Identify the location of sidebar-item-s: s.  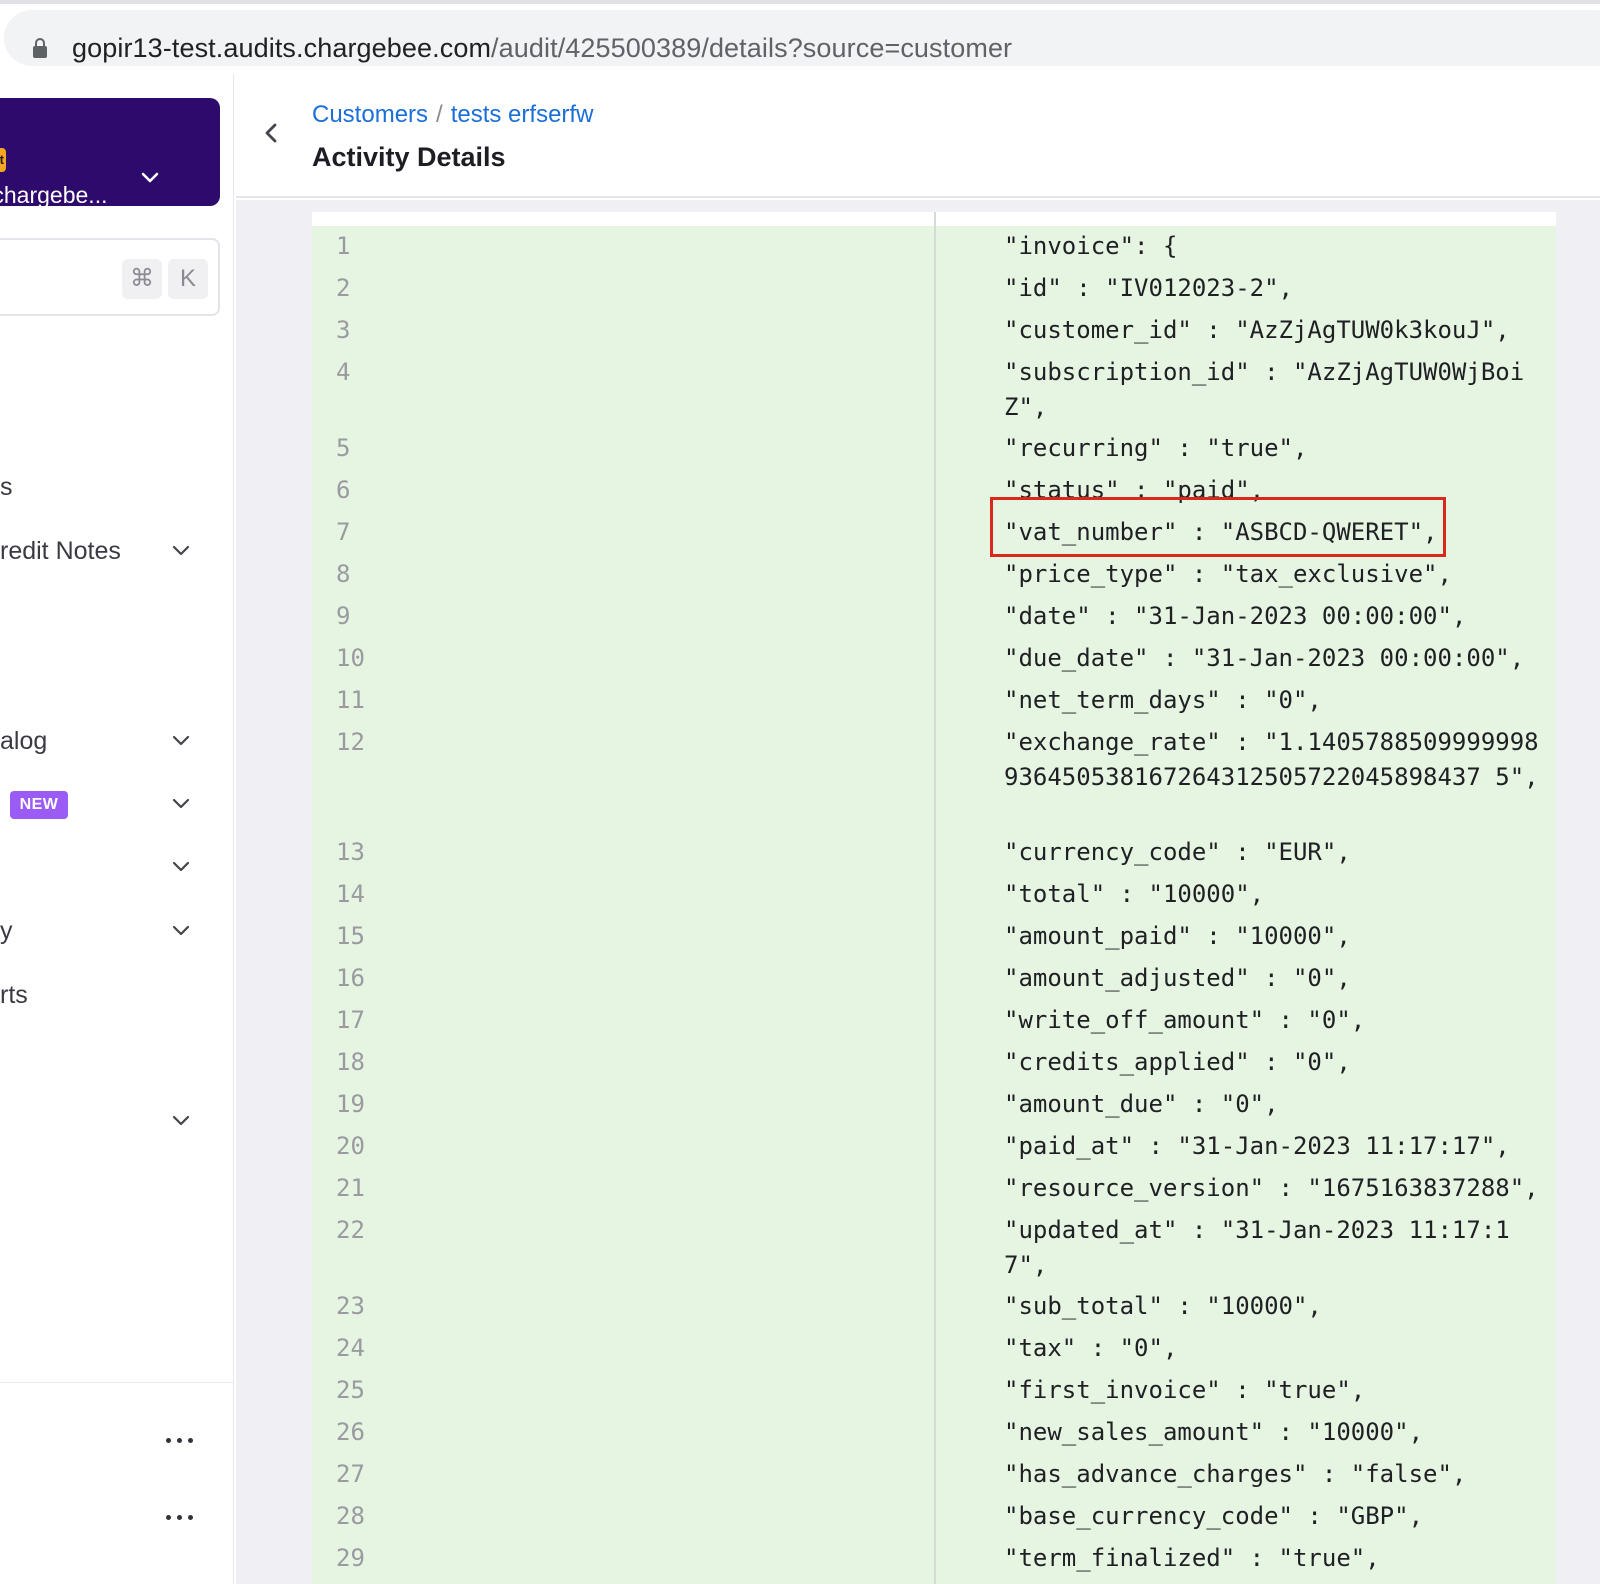
(117, 487).